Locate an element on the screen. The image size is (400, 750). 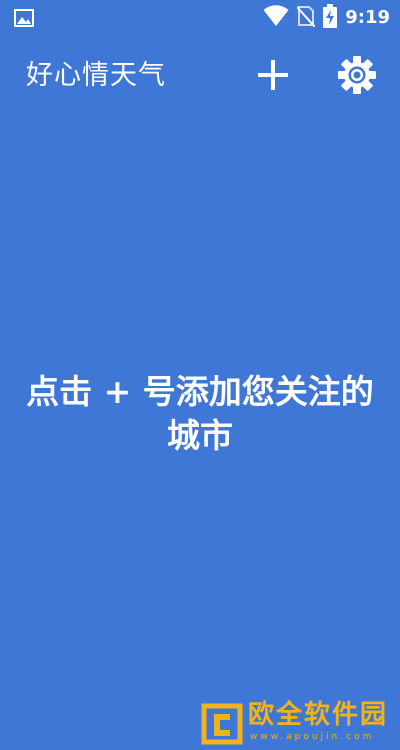
watermark-url: www.apoujin.com is located at coordinates (312, 737).